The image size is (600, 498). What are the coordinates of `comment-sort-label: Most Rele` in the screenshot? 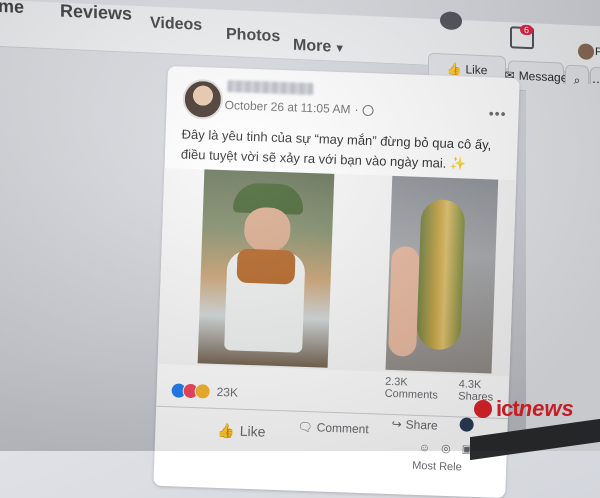 It's located at (437, 467).